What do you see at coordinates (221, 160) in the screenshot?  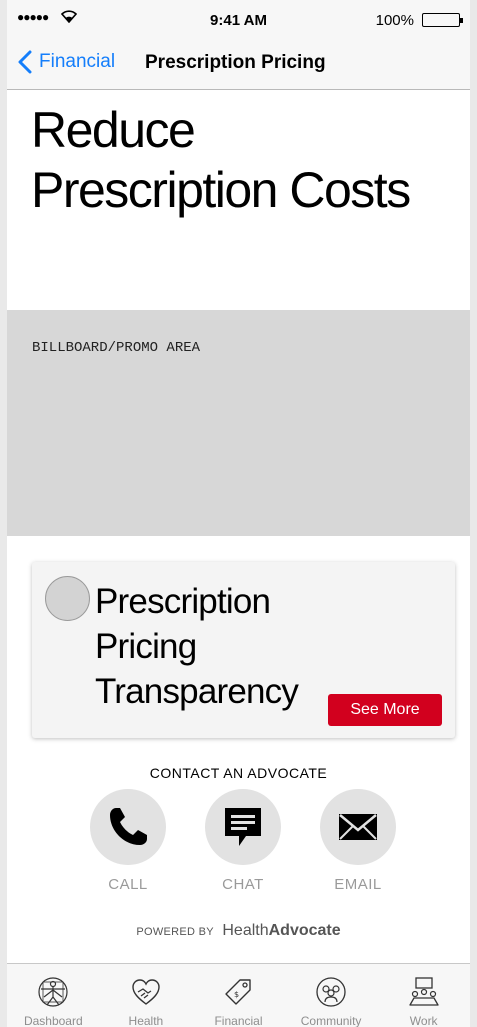 I see `page-title: Reduce Prescription Costs` at bounding box center [221, 160].